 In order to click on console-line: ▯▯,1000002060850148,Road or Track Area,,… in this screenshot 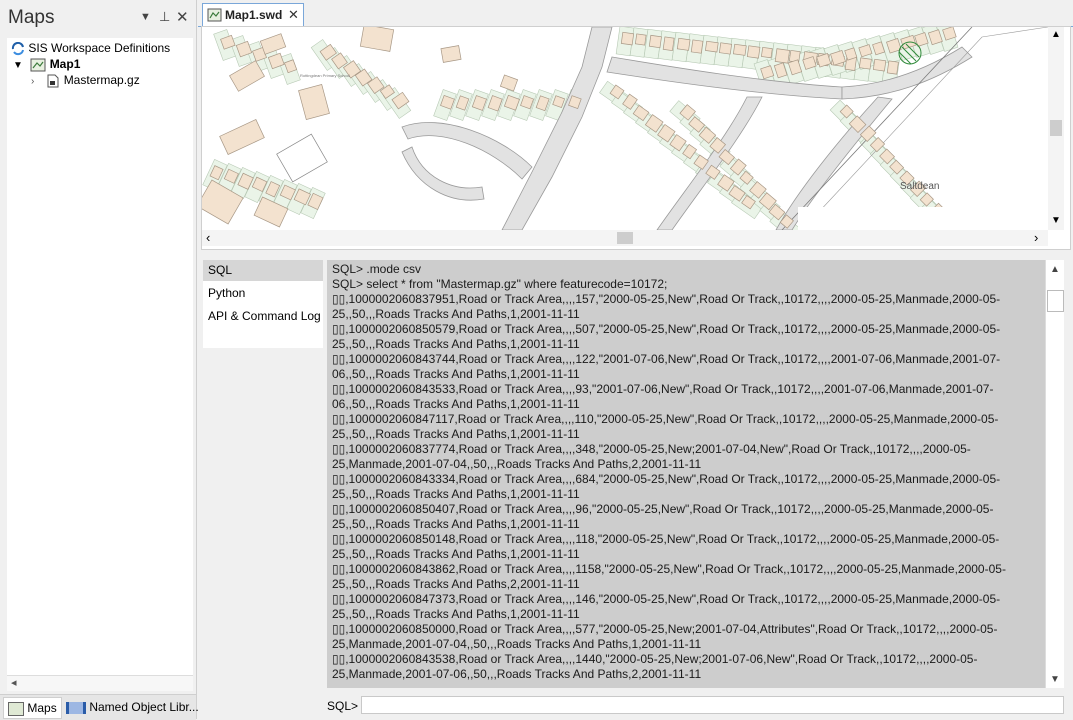, I will do `click(666, 539)`.